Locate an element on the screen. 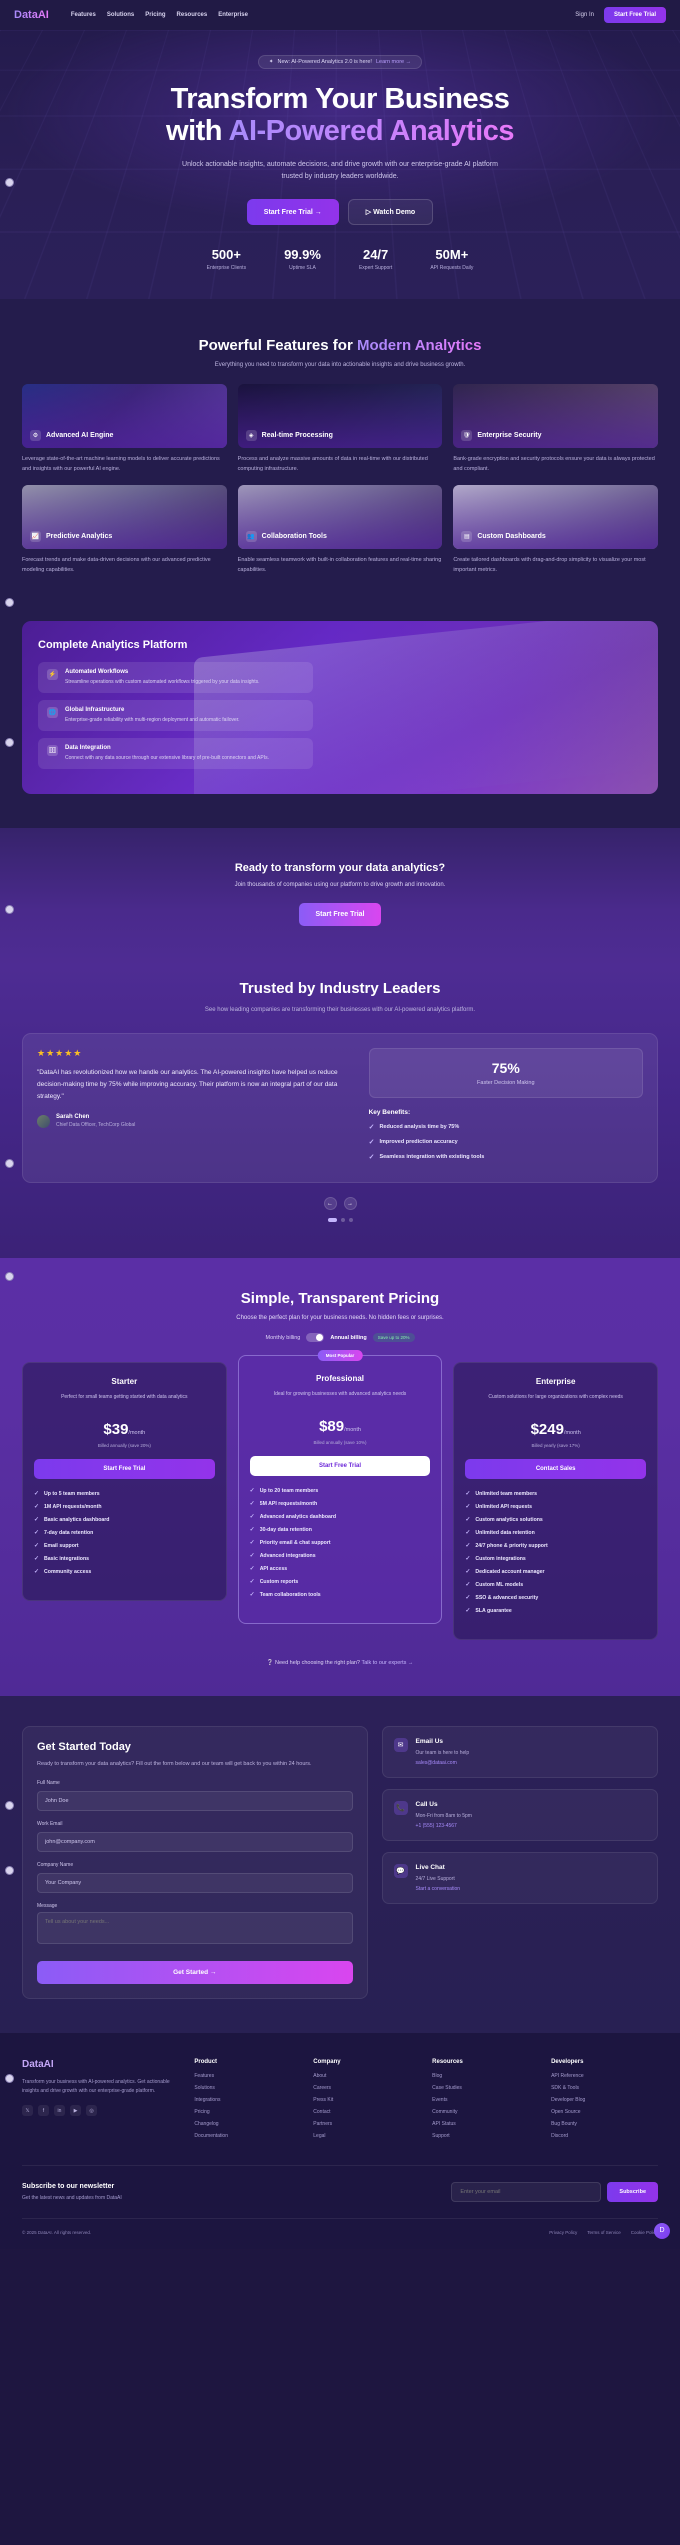  contact-card-link: +1 (555) 123-4567 is located at coordinates (444, 1826).